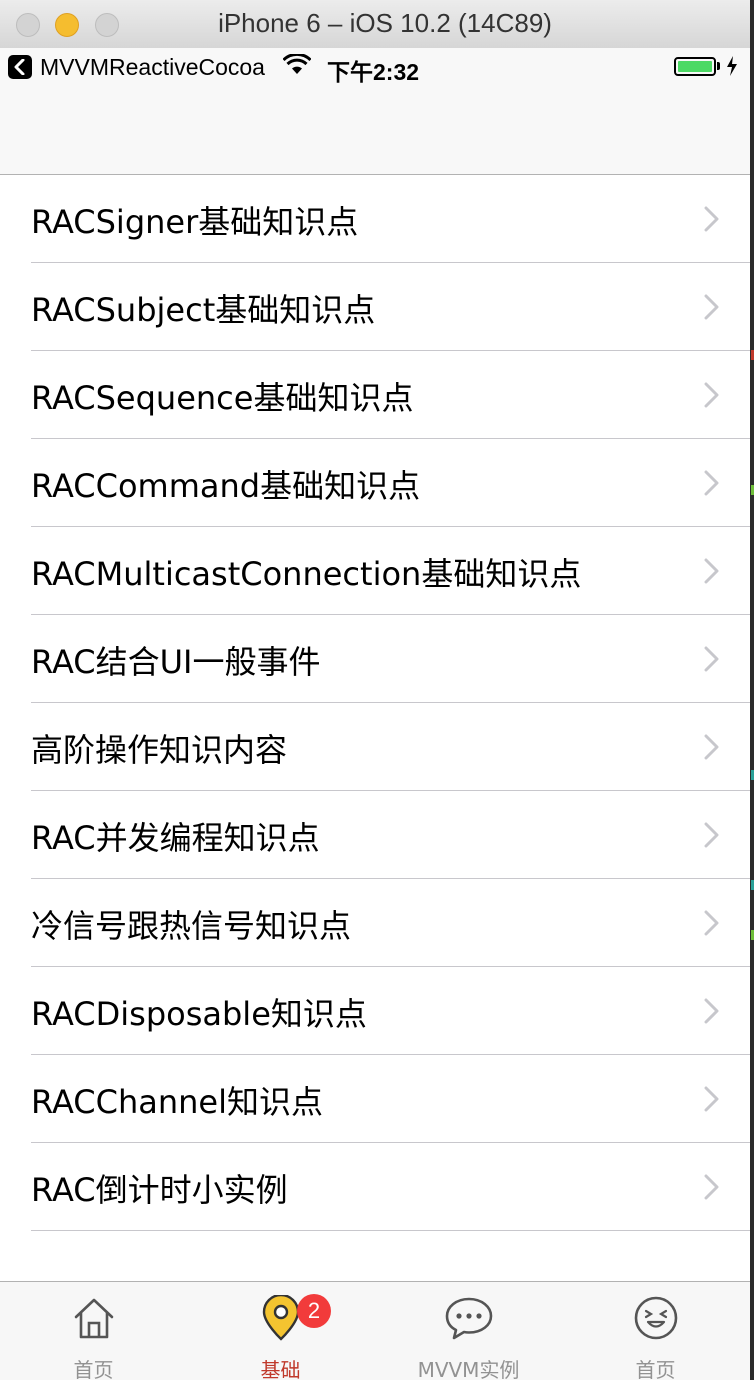  I want to click on list-item-label: 高阶操作知识内容, so click(159, 750).